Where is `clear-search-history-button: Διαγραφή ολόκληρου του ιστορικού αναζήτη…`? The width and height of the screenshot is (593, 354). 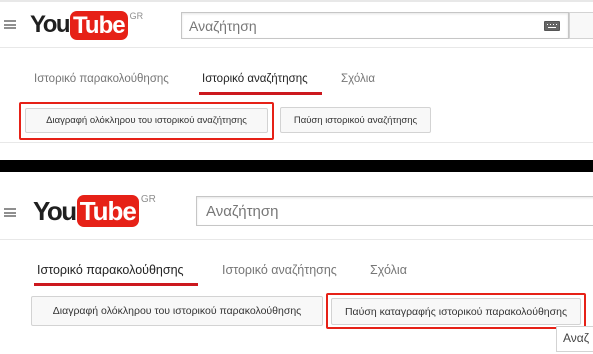
clear-search-history-button: Διαγραφή ολόκληρου του ιστορικού αναζήτη… is located at coordinates (146, 120).